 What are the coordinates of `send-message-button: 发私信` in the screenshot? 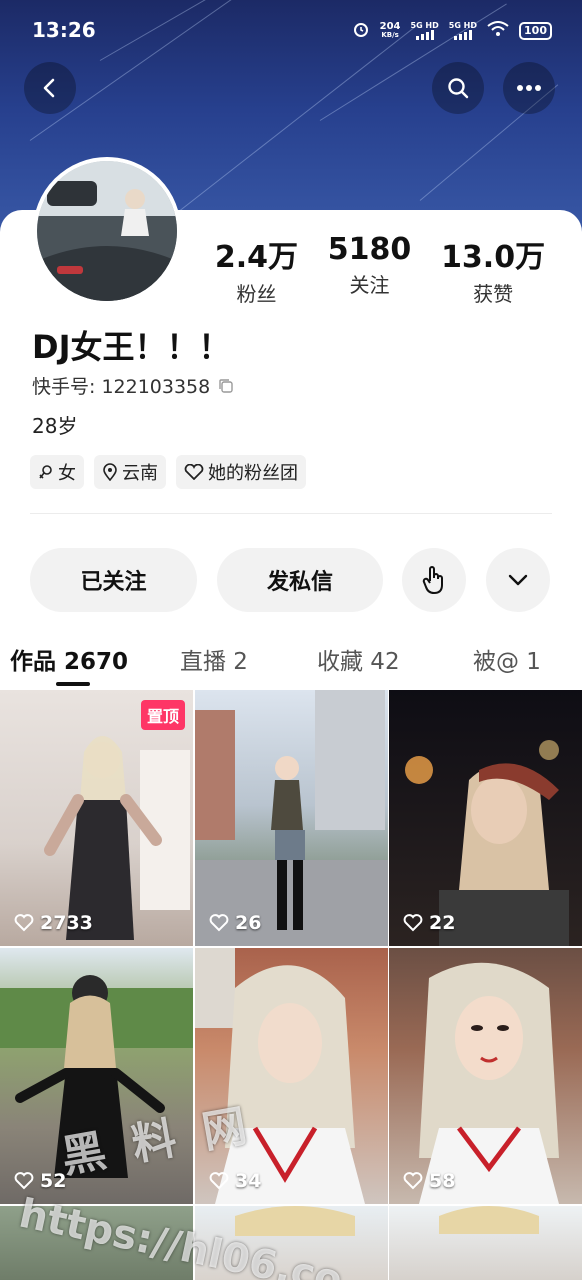 It's located at (300, 580).